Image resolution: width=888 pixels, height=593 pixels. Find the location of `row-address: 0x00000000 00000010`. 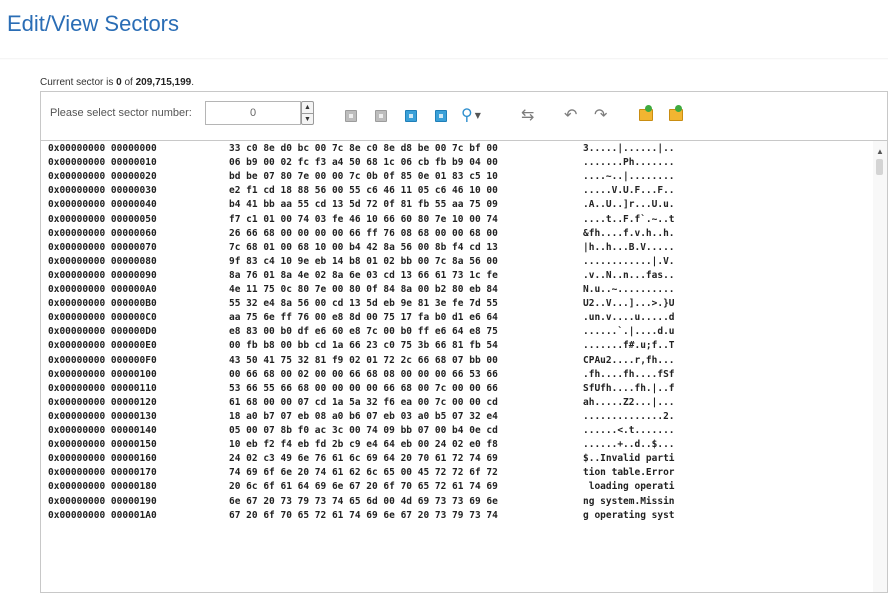

row-address: 0x00000000 00000010 is located at coordinates (102, 163).